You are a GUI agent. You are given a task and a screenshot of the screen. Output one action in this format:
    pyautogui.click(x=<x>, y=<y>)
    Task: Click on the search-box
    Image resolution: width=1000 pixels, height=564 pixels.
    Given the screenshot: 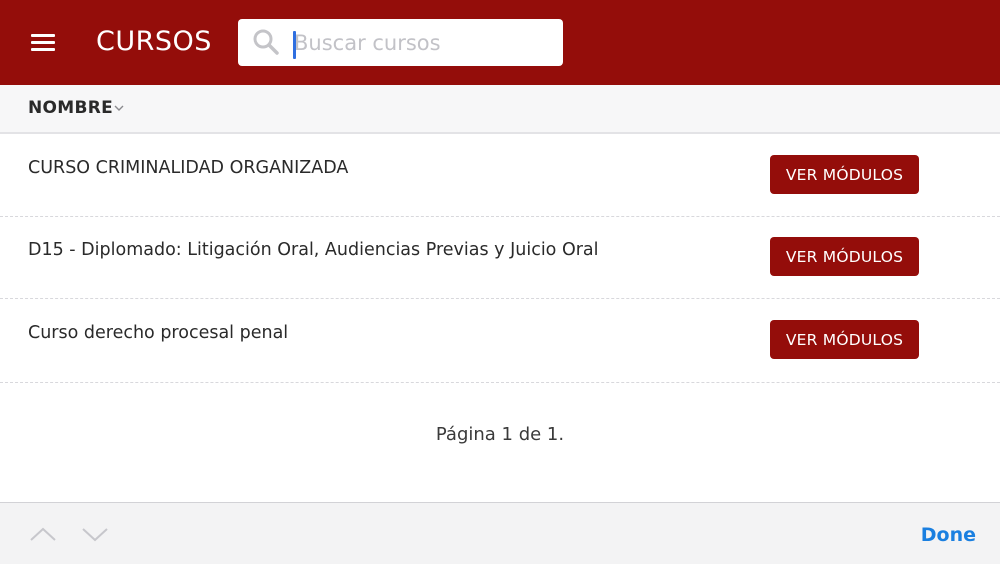 What is the action you would take?
    pyautogui.click(x=400, y=42)
    